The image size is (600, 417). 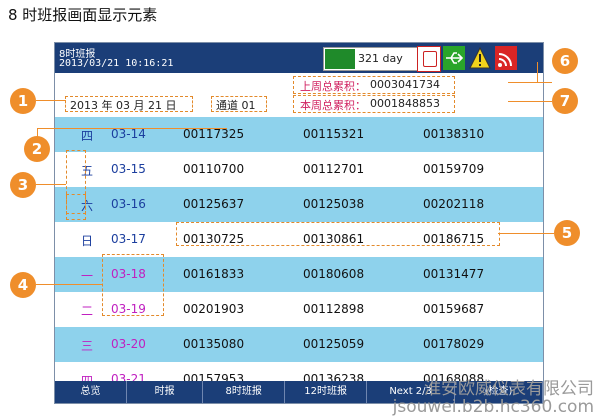 What do you see at coordinates (454, 134) in the screenshot?
I see `value-cell-3: 00138310` at bounding box center [454, 134].